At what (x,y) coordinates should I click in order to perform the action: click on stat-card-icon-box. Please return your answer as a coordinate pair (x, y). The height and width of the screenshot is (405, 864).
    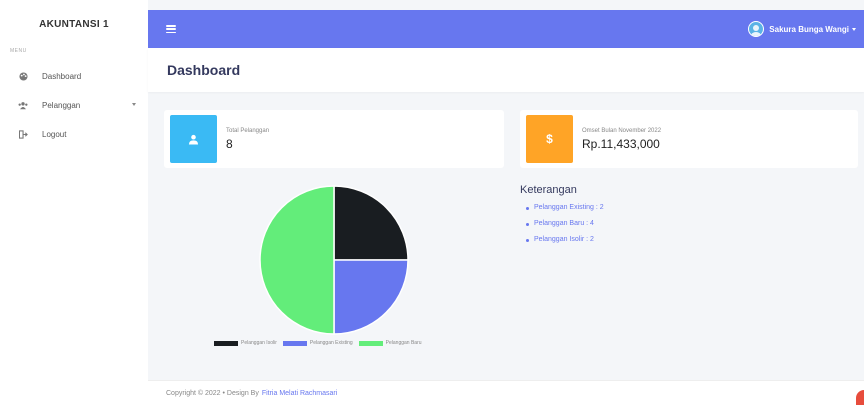
    Looking at the image, I should click on (193, 139).